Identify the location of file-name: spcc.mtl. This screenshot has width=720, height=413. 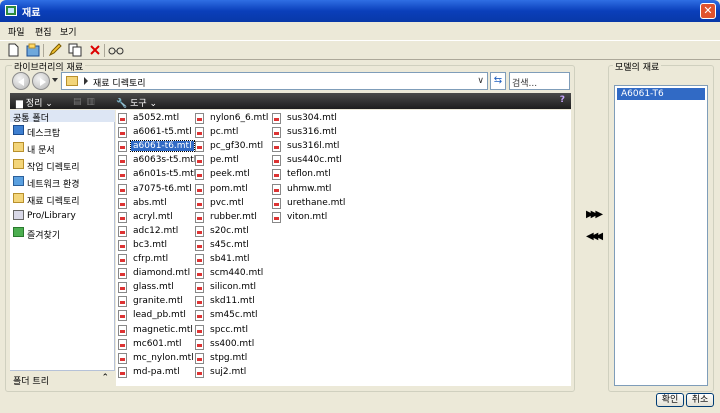
(229, 329).